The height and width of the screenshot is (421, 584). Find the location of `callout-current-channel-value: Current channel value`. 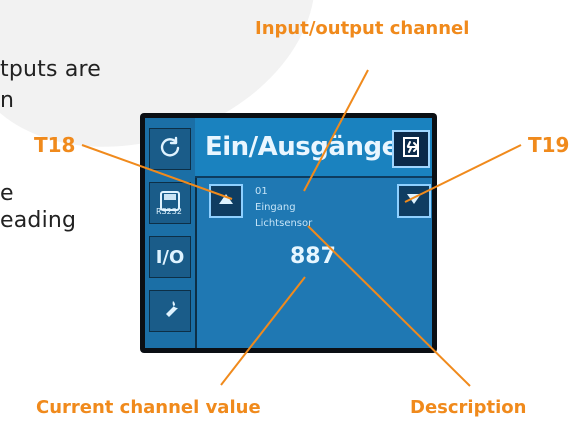

callout-current-channel-value: Current channel value is located at coordinates (148, 407).